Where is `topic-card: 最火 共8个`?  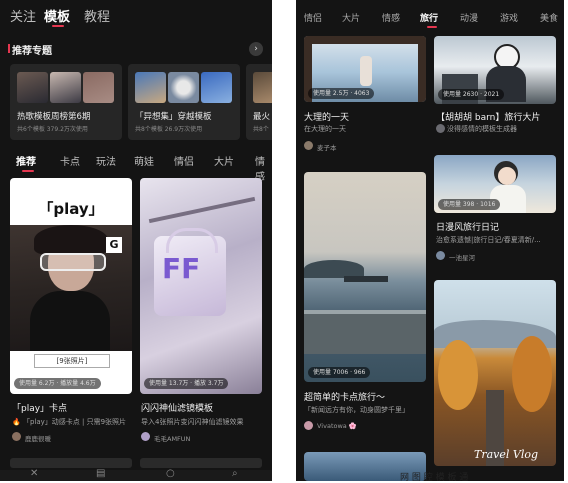 topic-card: 最火 共8个 is located at coordinates (259, 102).